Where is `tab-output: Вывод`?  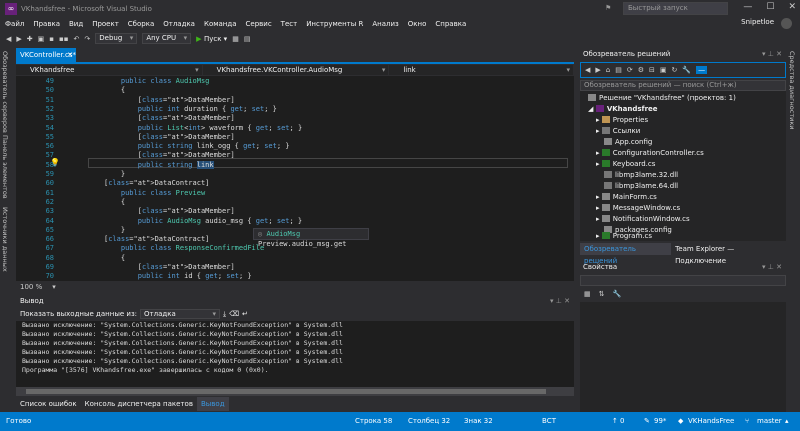
tab-output: Вывод is located at coordinates (212, 404).